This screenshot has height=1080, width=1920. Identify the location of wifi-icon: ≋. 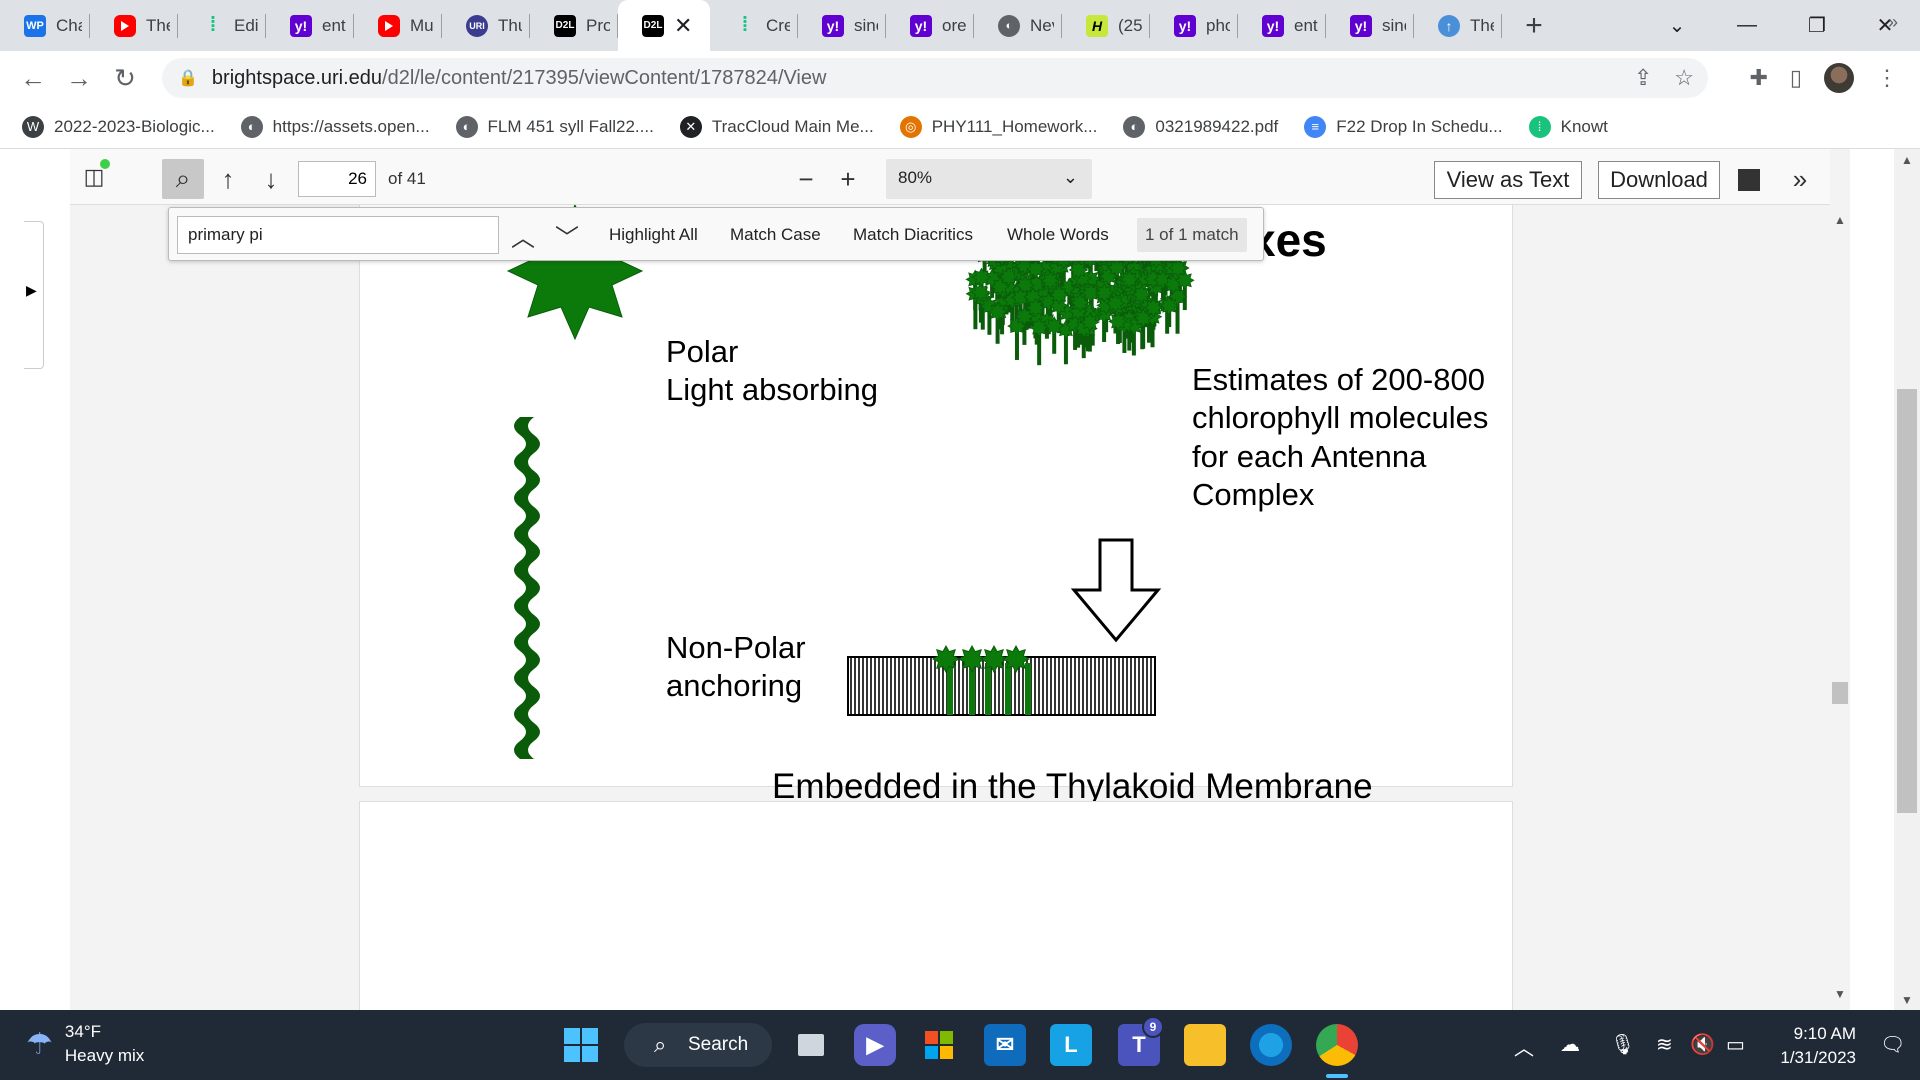
(1664, 1044).